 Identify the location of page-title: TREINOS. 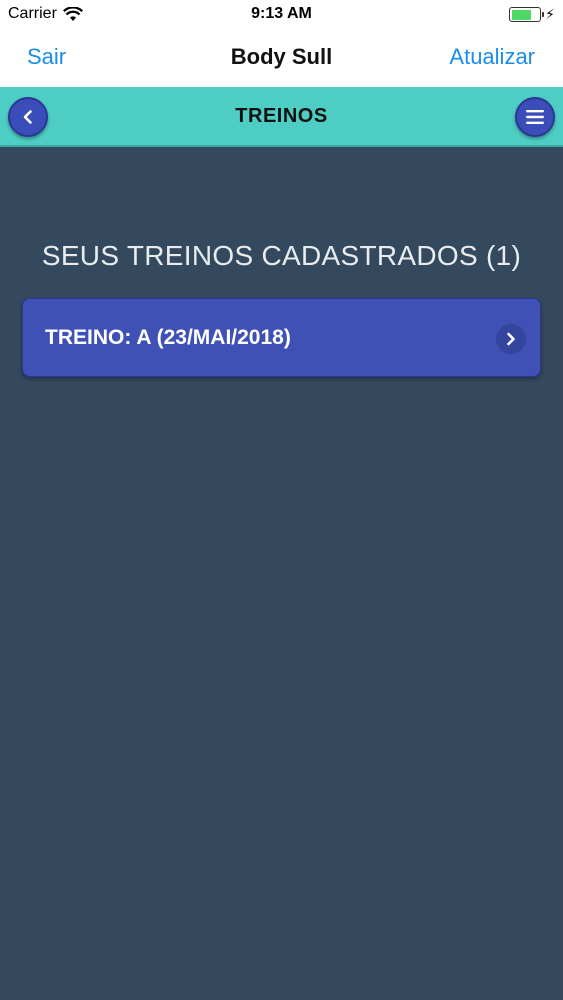
(281, 116).